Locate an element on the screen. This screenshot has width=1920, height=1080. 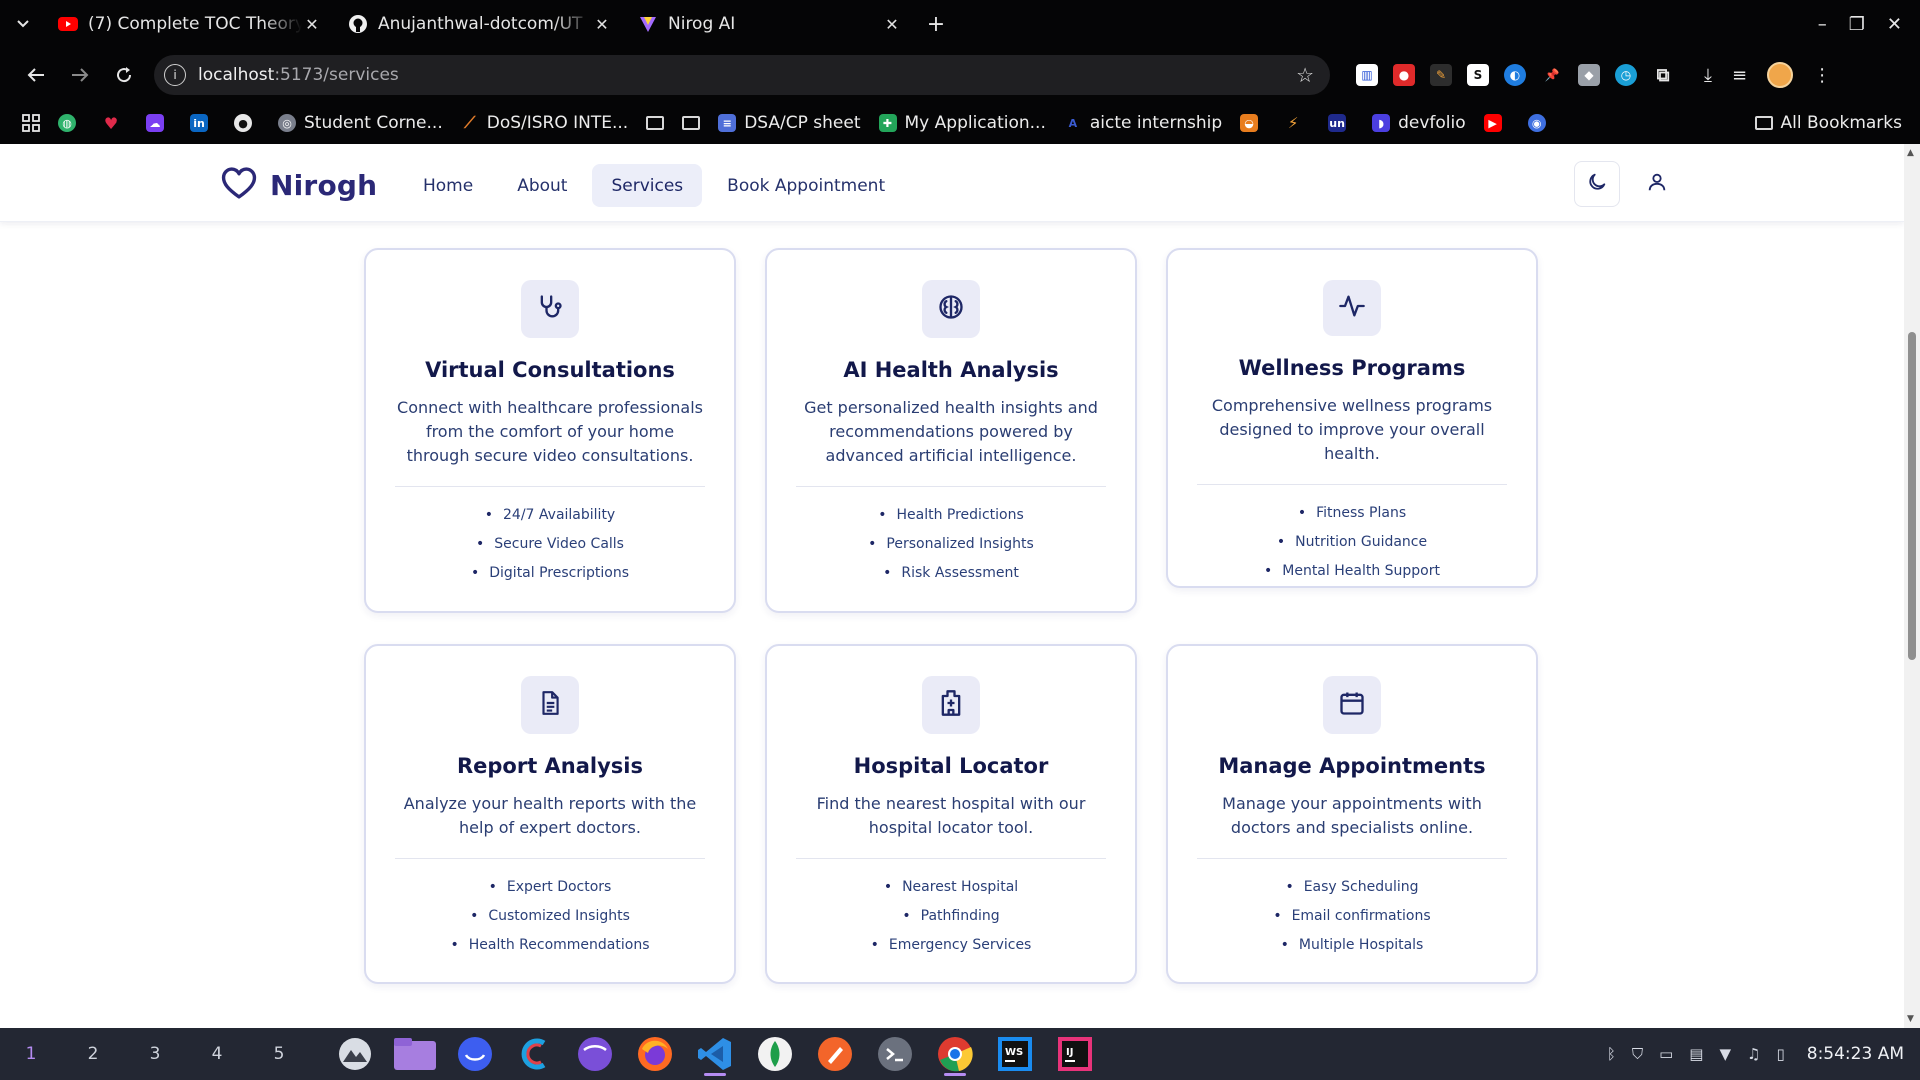
all-bookmarks: All Bookmarks is located at coordinates (1828, 123).